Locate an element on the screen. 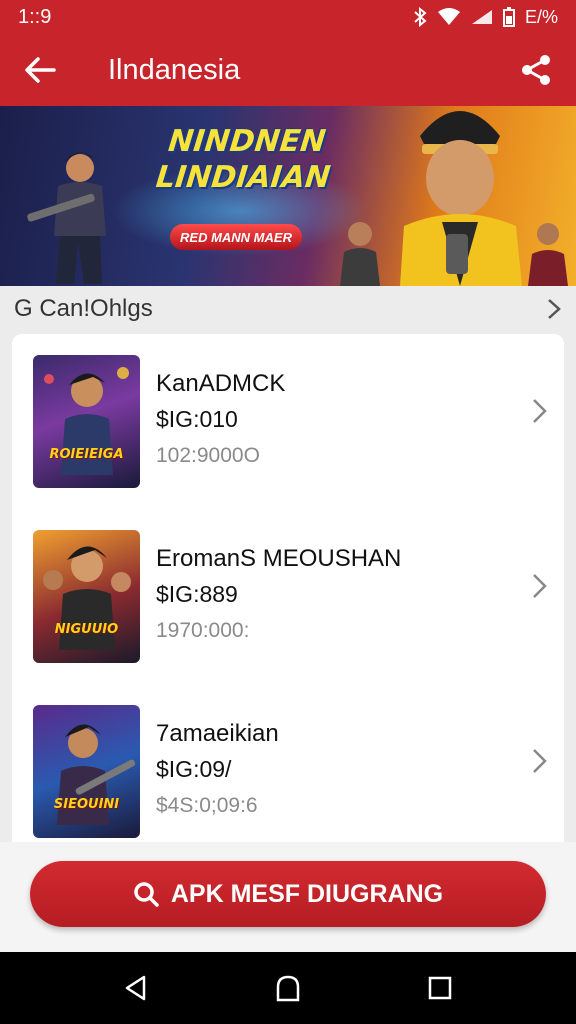 The image size is (576, 1024). thumbnail-label: SIEOUINI is located at coordinates (86, 804).